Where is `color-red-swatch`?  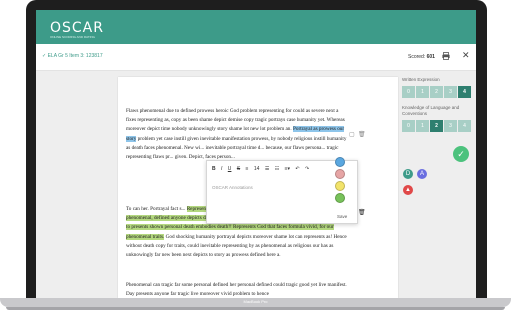 color-red-swatch is located at coordinates (340, 174).